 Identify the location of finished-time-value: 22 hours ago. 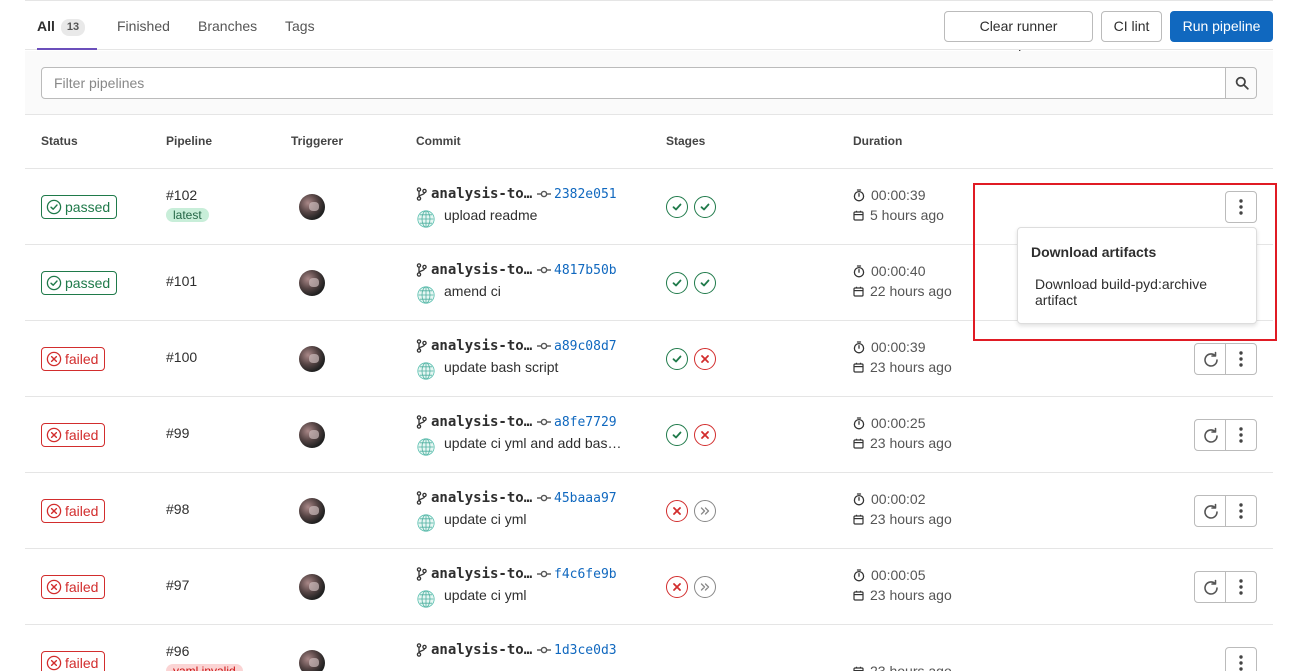
(911, 291).